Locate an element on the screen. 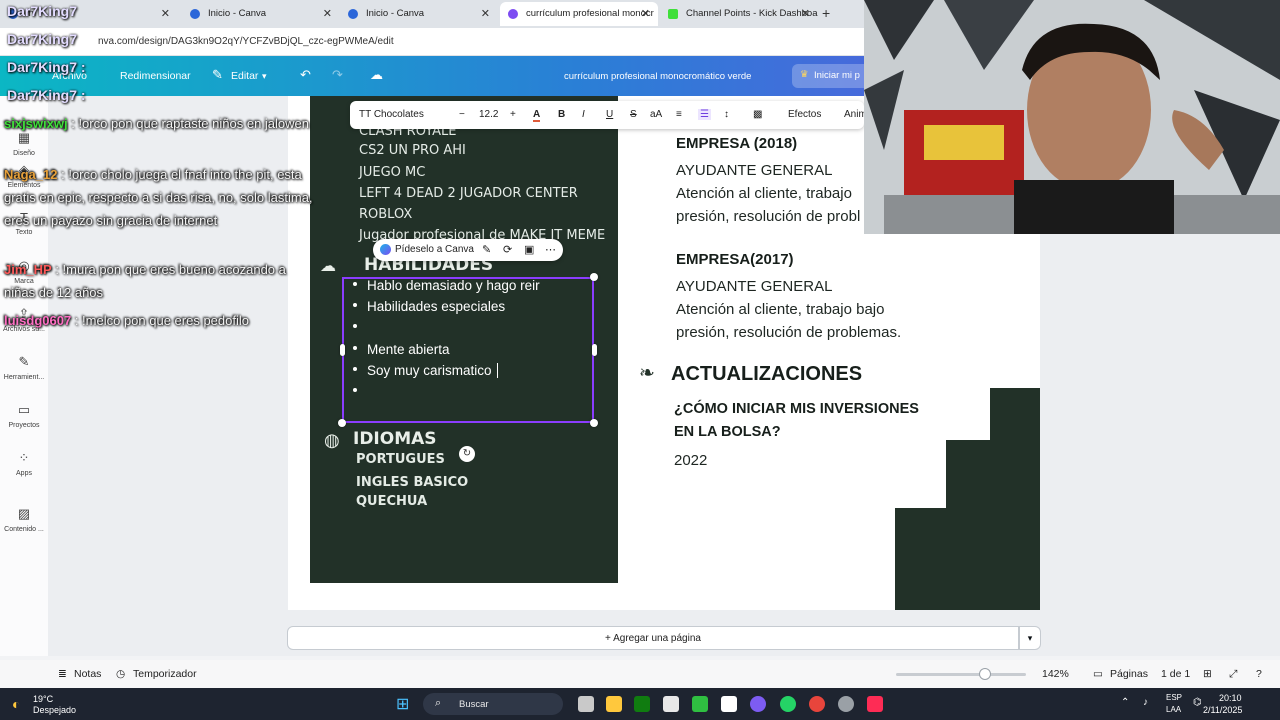  skill-item: Hablo demasiado y hago reir is located at coordinates (446, 285).